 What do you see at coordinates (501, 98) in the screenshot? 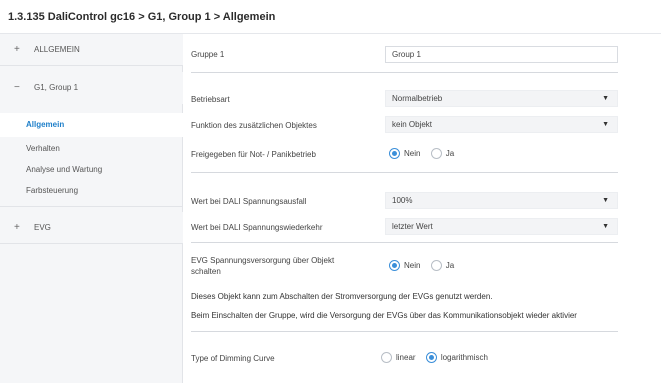
I see `betriebsart-select: Normalbetrieb ▼` at bounding box center [501, 98].